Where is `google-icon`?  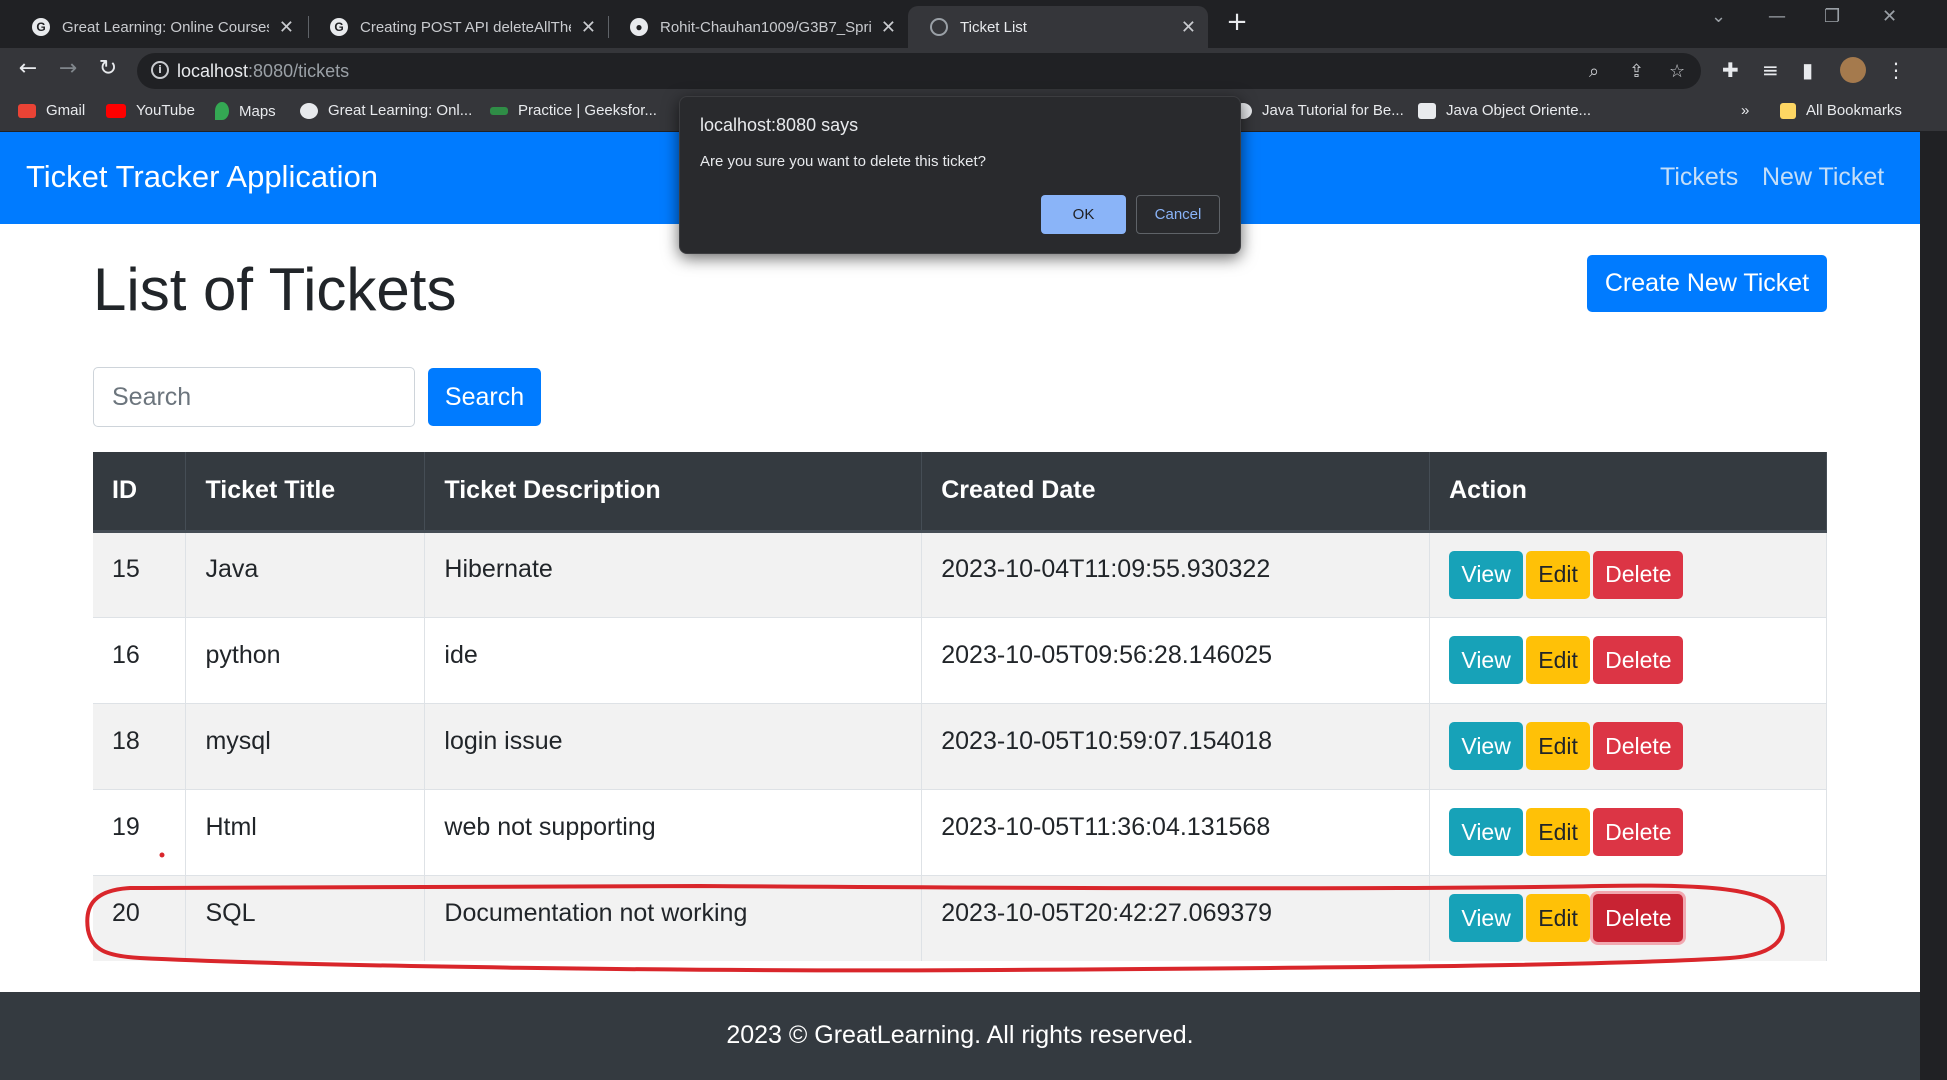
google-icon is located at coordinates (309, 110).